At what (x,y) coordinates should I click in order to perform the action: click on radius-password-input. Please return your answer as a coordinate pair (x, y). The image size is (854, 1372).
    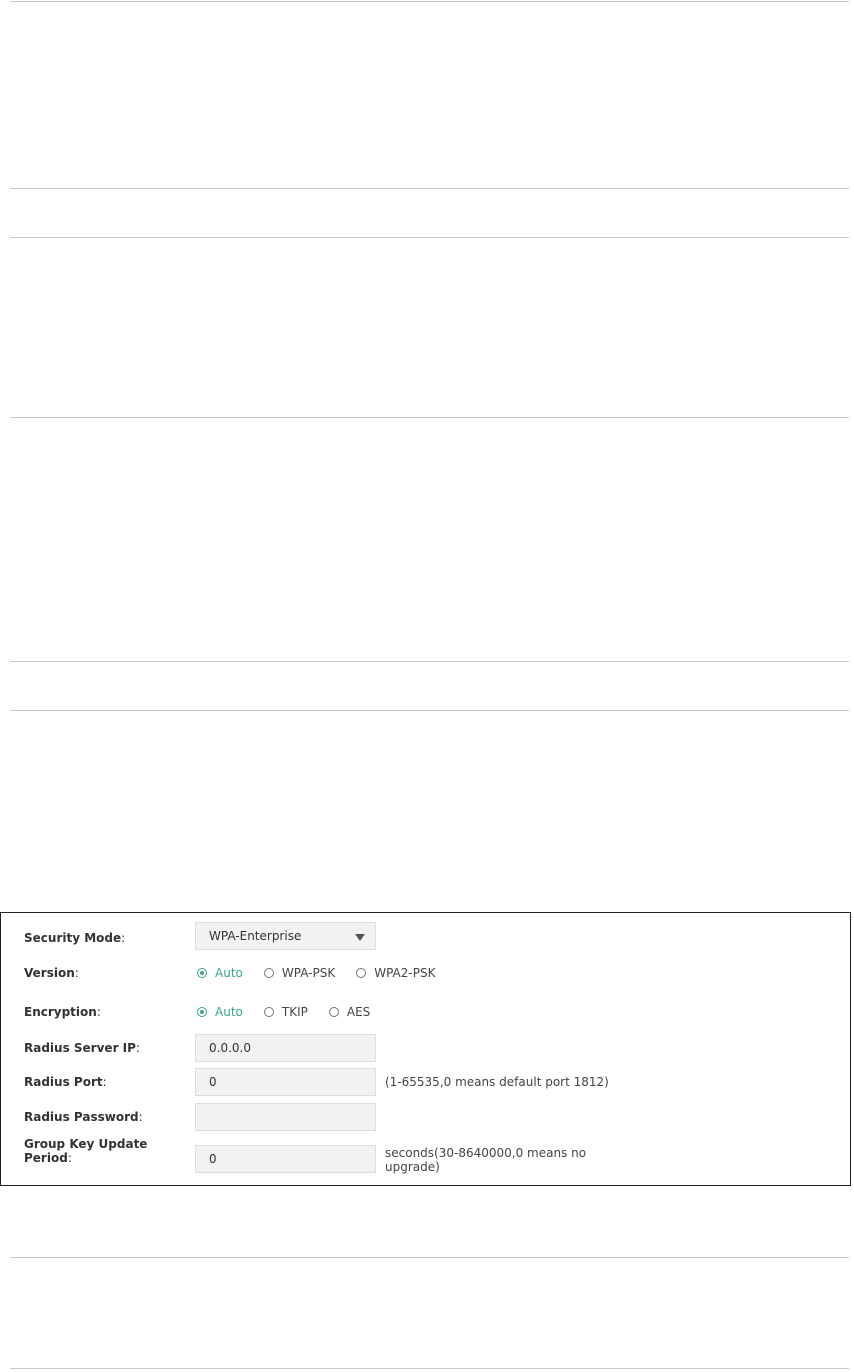
    Looking at the image, I should click on (285, 1117).